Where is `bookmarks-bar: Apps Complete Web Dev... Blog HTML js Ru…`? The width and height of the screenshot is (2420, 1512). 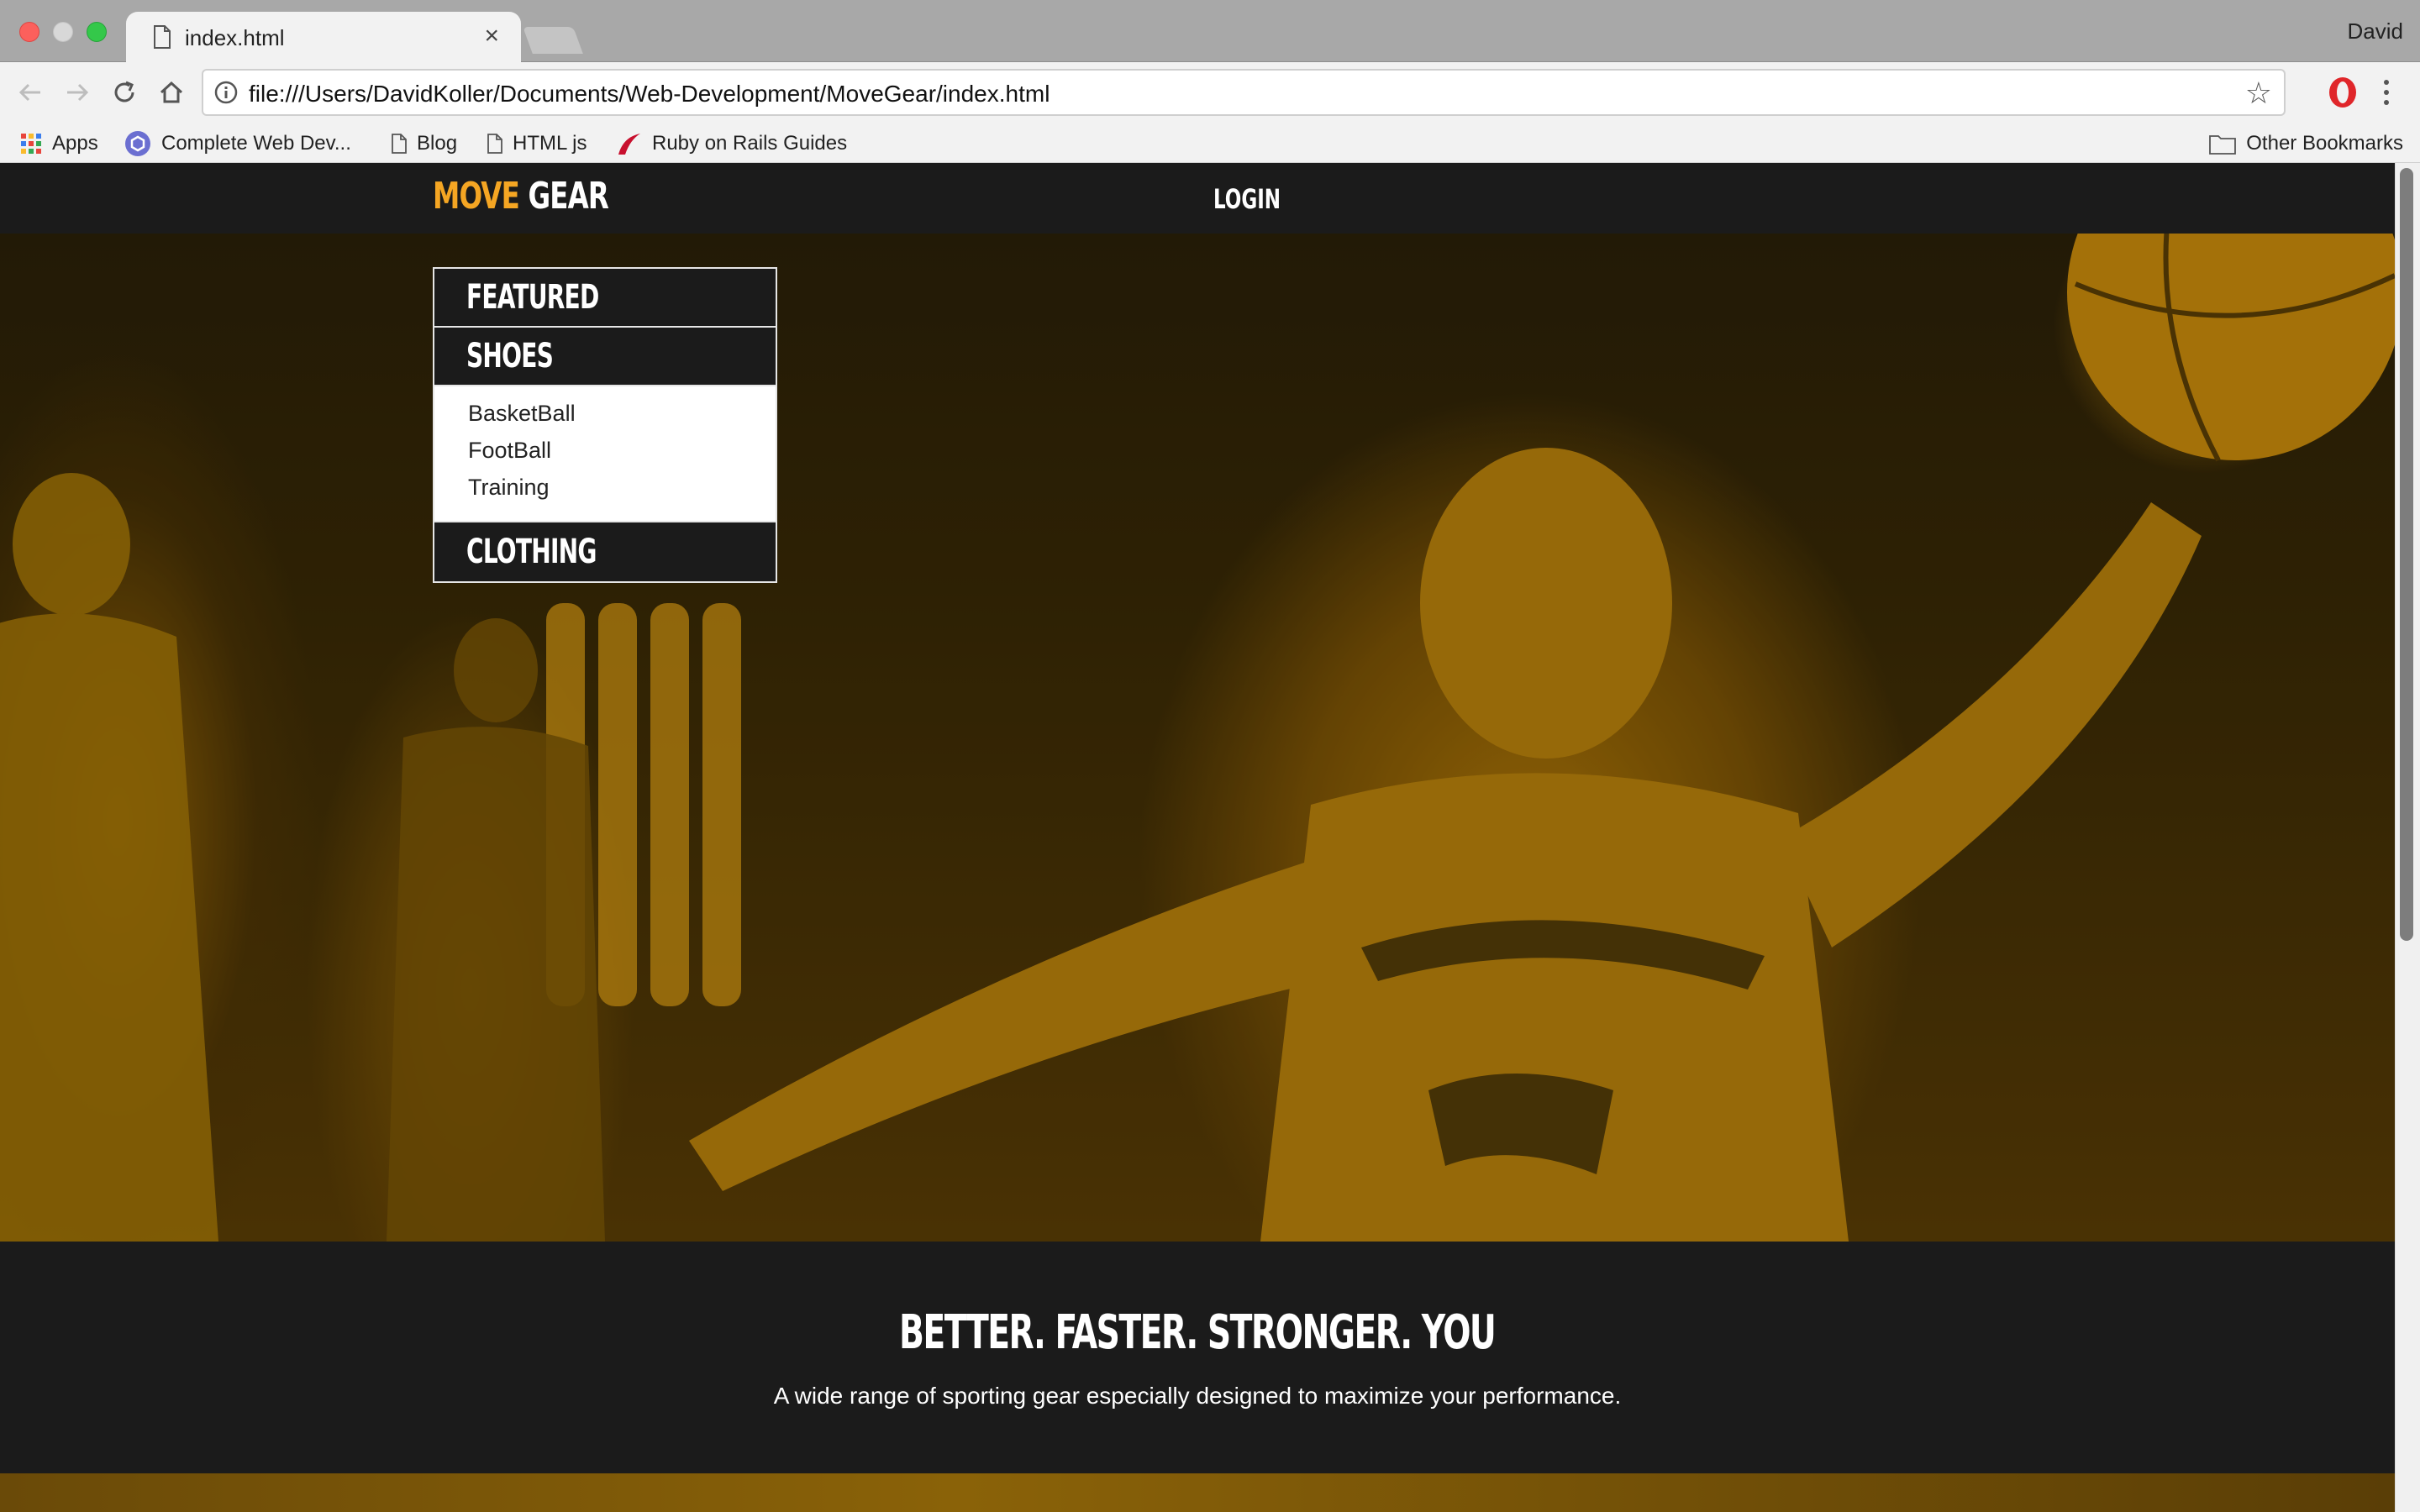 bookmarks-bar: Apps Complete Web Dev... Blog HTML js Ru… is located at coordinates (1210, 143).